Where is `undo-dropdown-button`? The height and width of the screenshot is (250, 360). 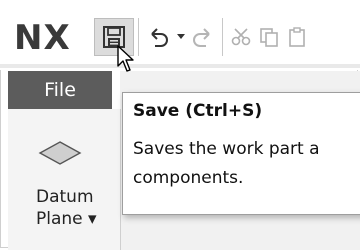
undo-dropdown-button is located at coordinates (181, 37).